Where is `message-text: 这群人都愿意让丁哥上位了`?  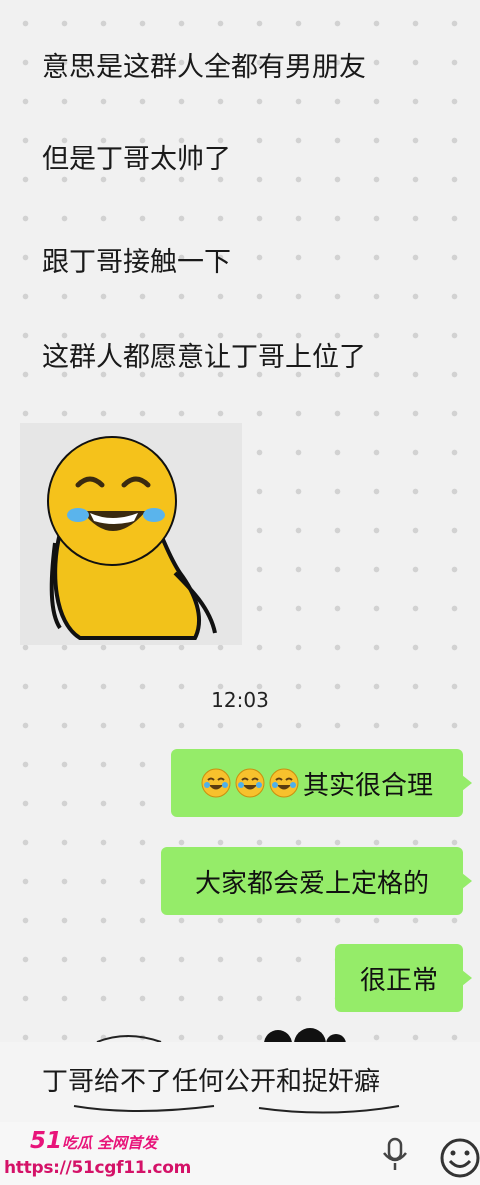 message-text: 这群人都愿意让丁哥上位了 is located at coordinates (204, 357).